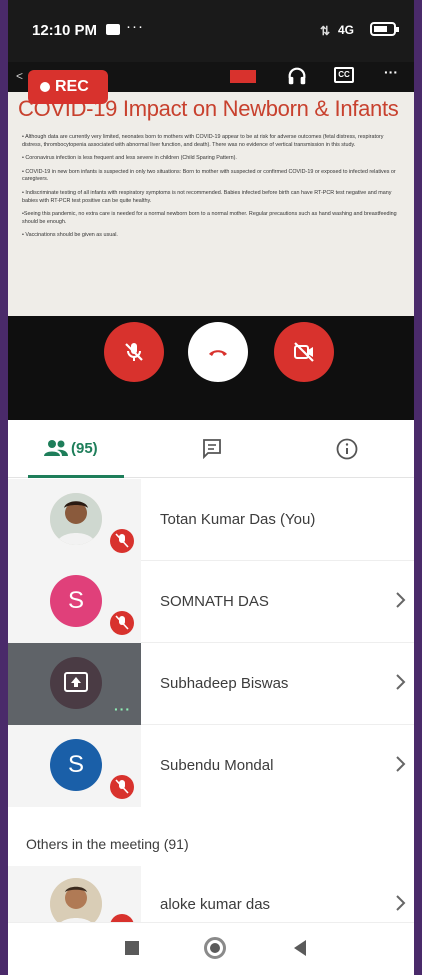  I want to click on presenter-indicator, so click(243, 76).